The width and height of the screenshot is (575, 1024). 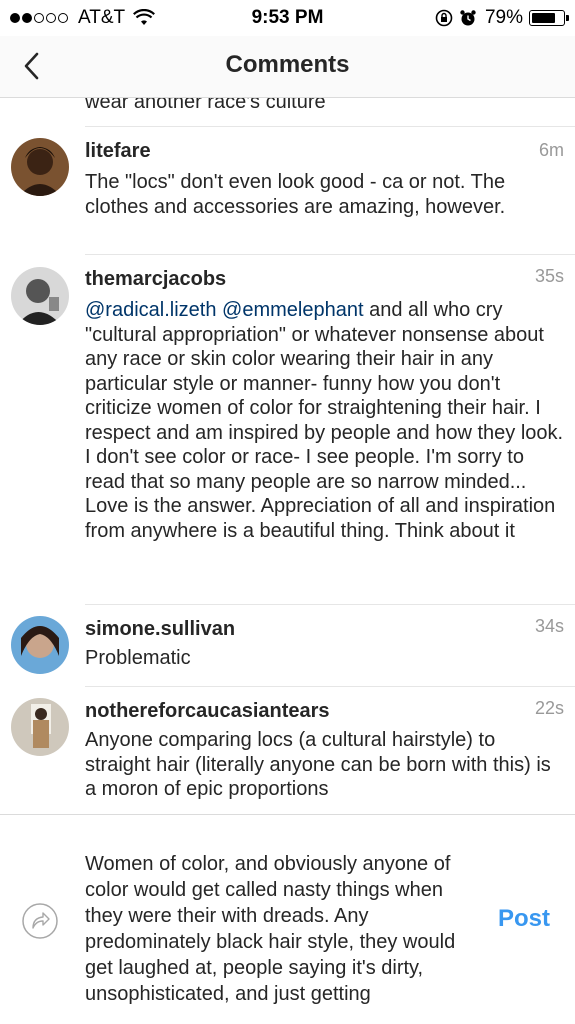 I want to click on share-icon, so click(x=40, y=921).